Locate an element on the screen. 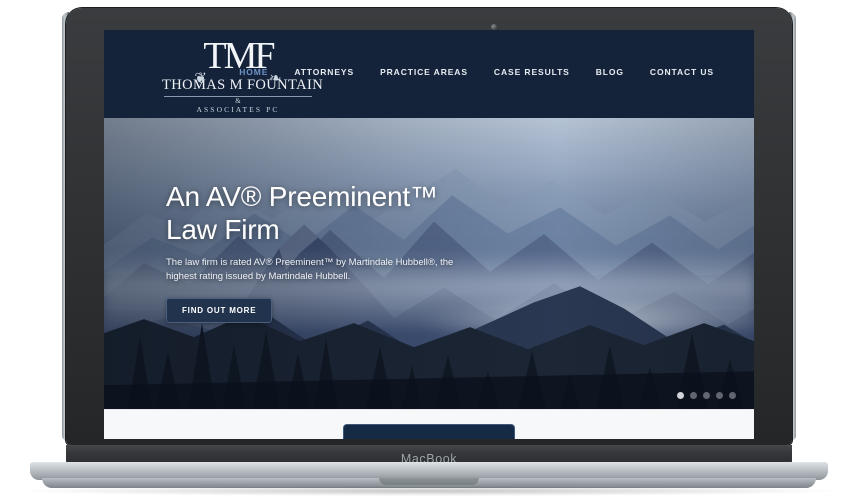 The image size is (858, 503). content-section-band is located at coordinates (429, 424).